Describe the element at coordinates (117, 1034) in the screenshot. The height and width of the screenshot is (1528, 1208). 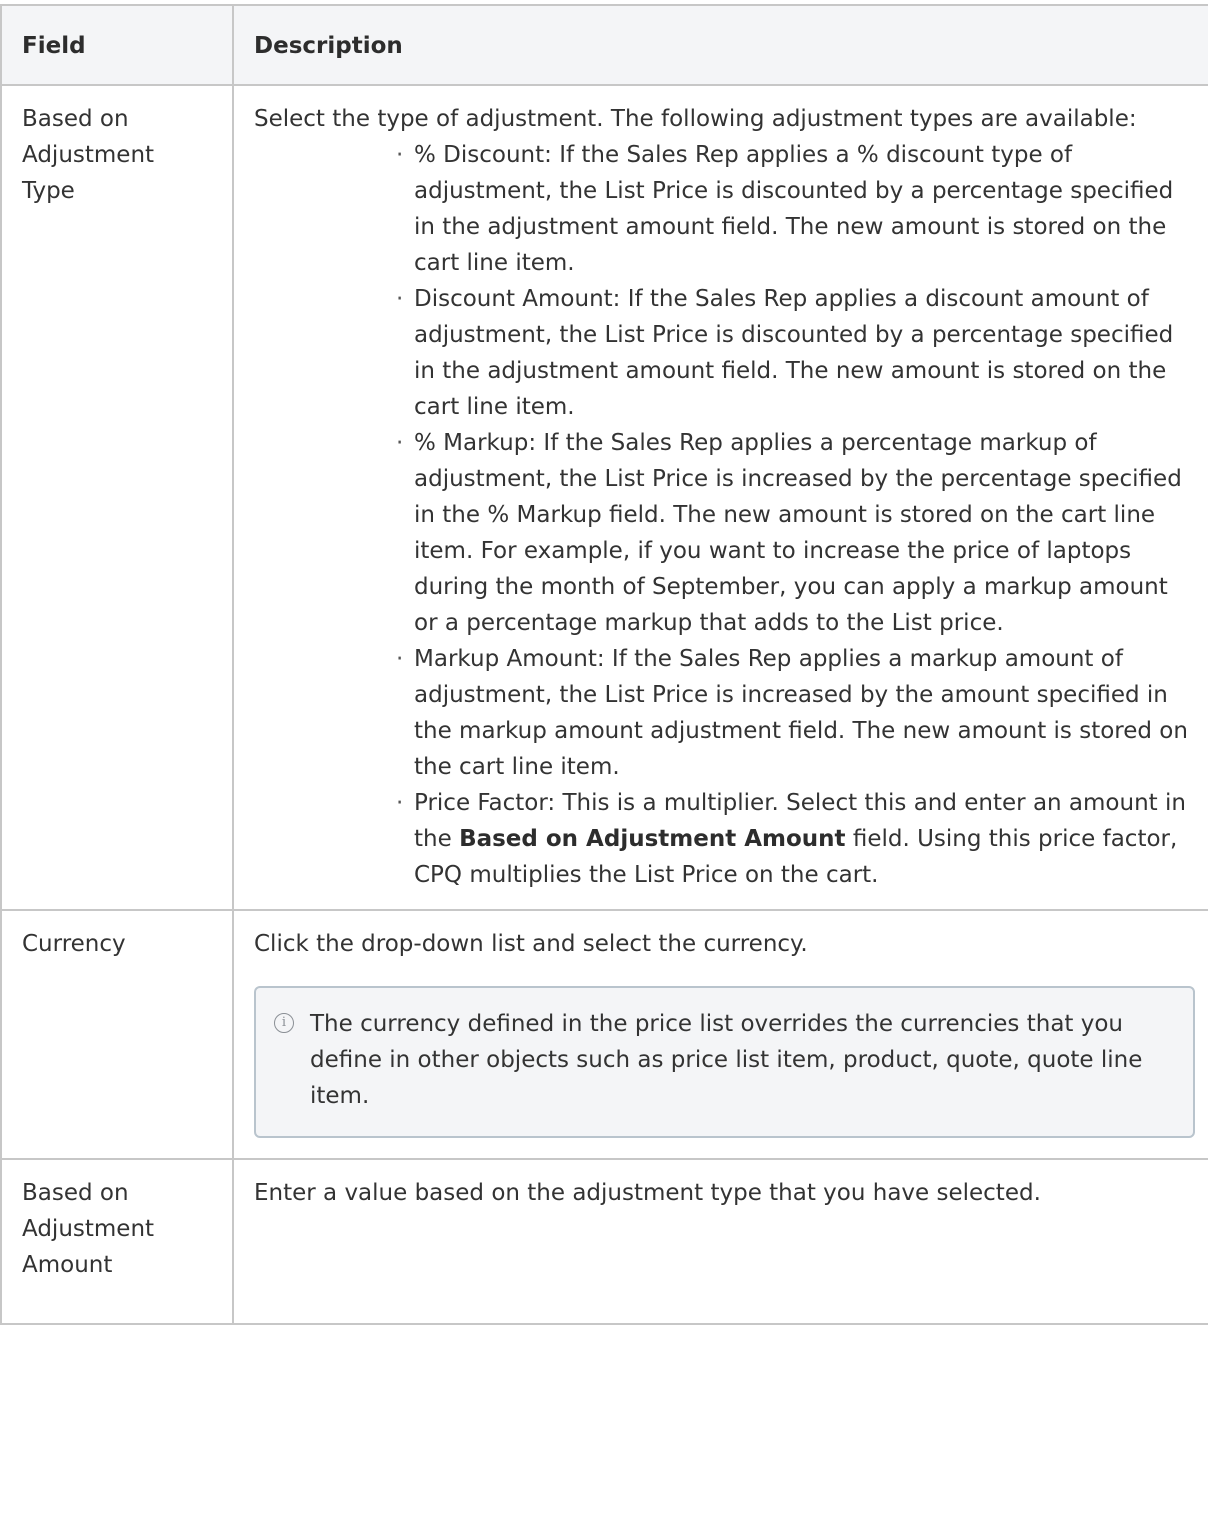
I see `field-name-currency: Currency` at that location.